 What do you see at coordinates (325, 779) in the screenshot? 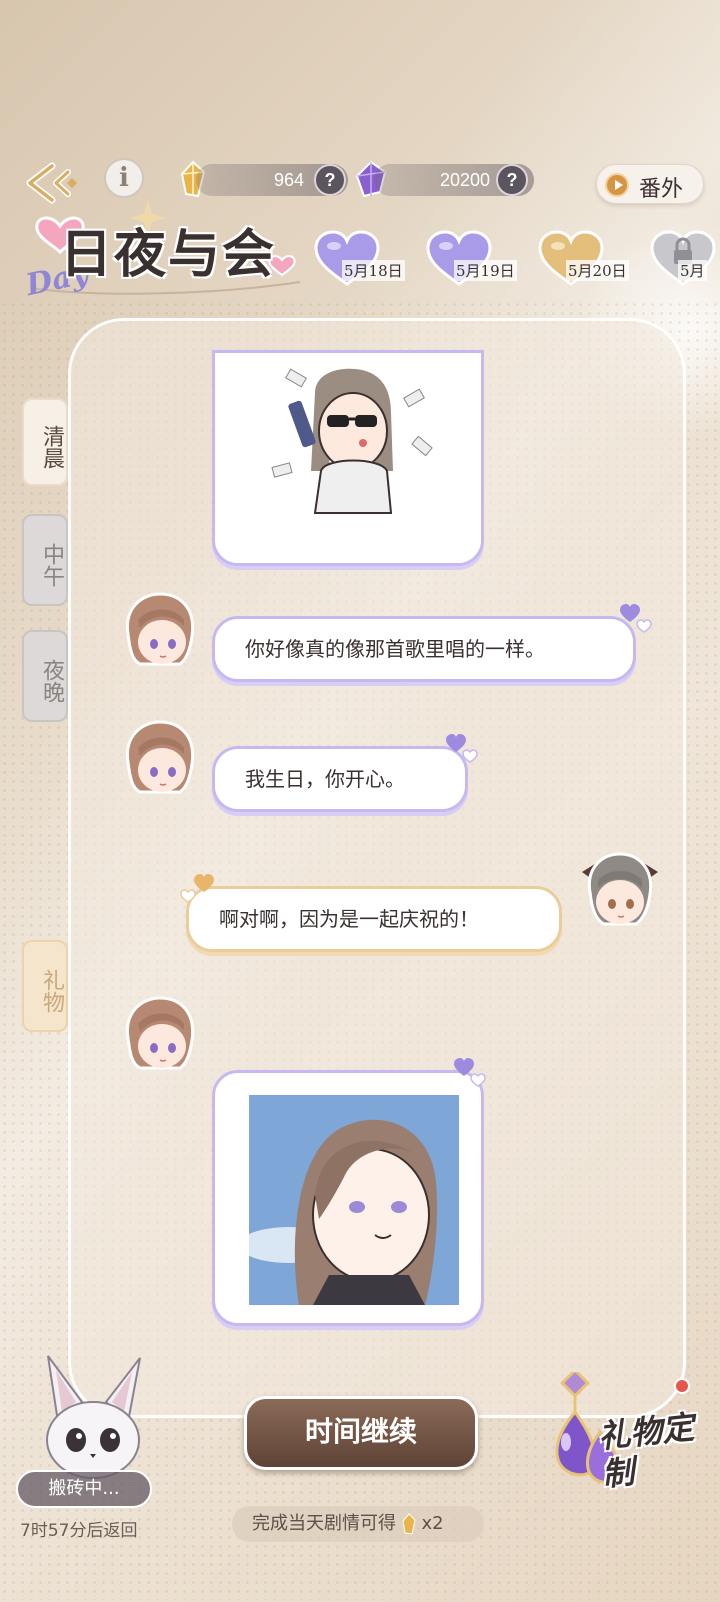
I see `message-text-2: 我生日，你开心。` at bounding box center [325, 779].